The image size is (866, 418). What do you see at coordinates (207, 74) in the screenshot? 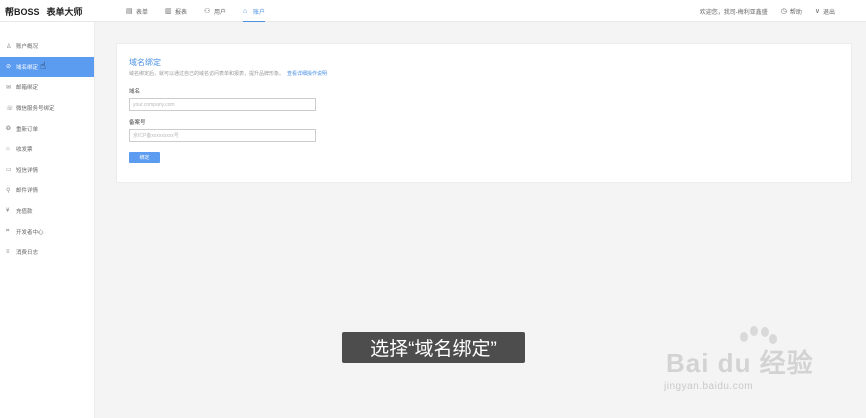
I see `description-text: 域名绑定后，就可以通过自己的域名访问表单和报表，提升品牌形象。` at bounding box center [207, 74].